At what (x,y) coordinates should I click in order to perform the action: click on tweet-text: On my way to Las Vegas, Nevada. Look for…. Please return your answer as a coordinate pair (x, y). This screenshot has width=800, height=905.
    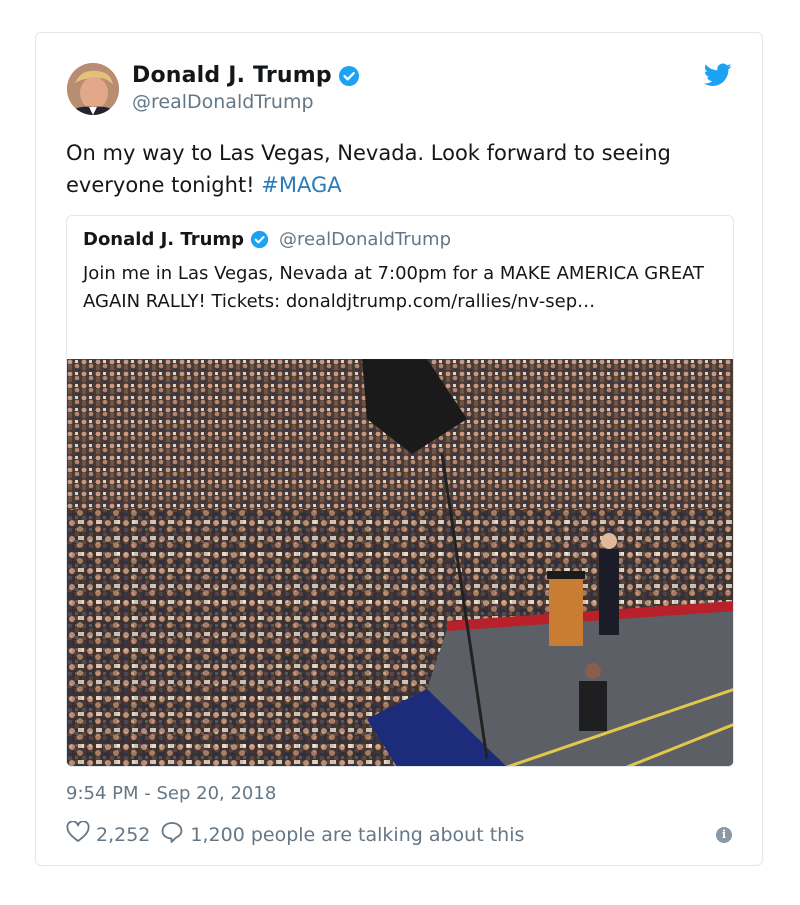
    Looking at the image, I should click on (396, 169).